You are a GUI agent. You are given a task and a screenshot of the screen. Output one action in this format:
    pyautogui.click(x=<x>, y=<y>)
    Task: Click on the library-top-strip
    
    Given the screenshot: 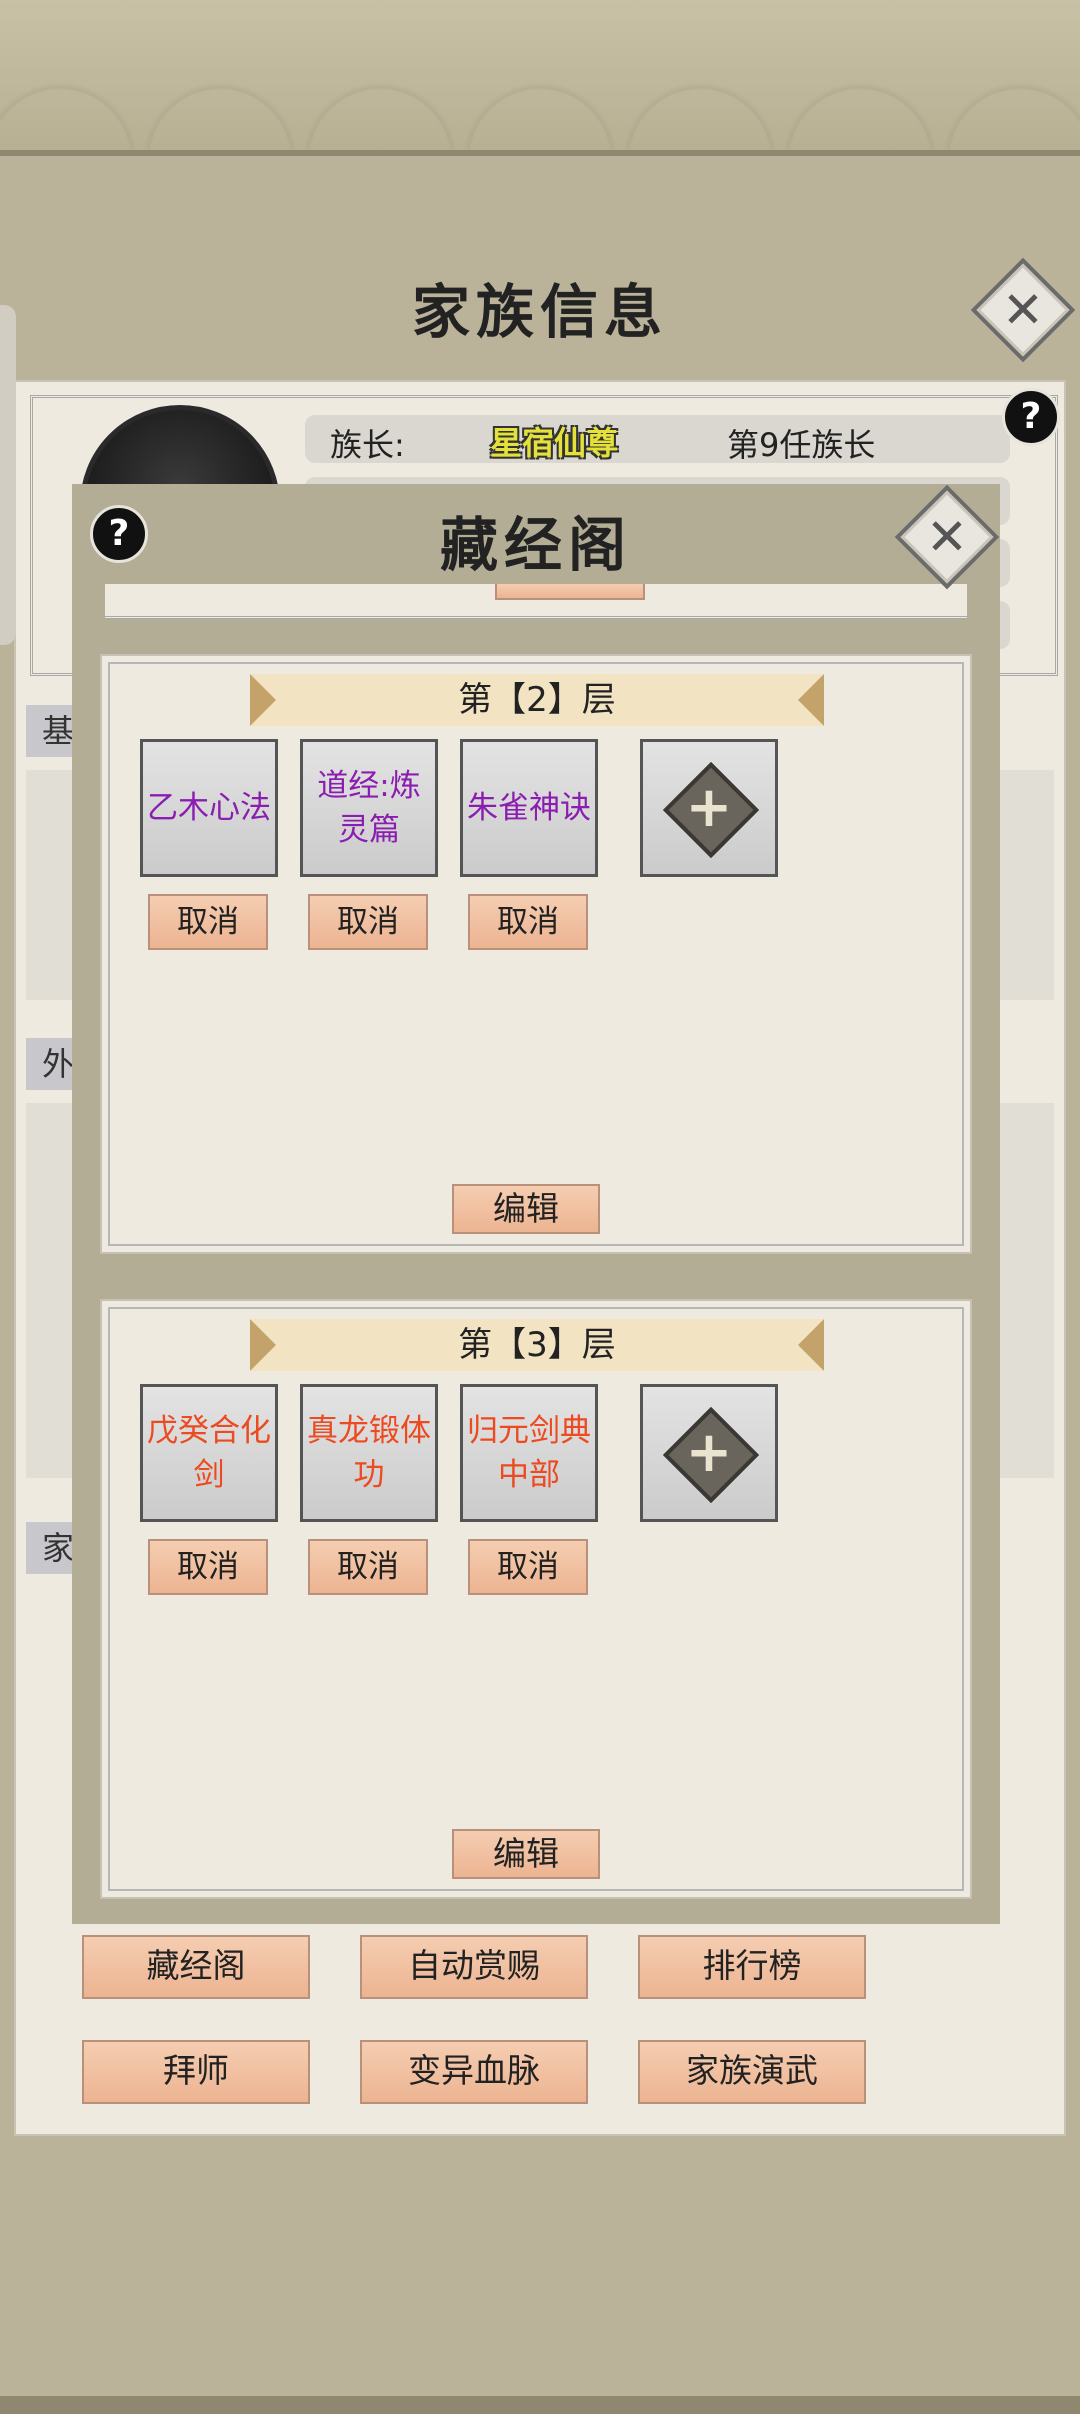 What is the action you would take?
    pyautogui.click(x=536, y=601)
    